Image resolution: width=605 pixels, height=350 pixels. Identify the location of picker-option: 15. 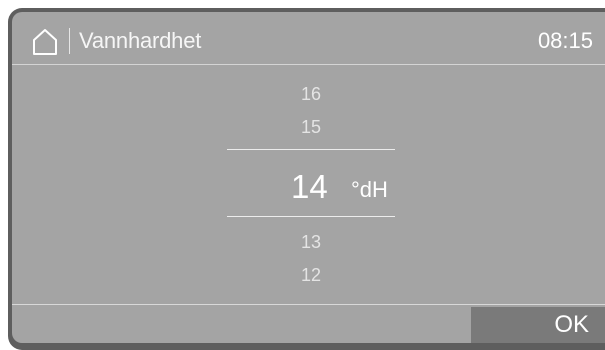
(311, 127).